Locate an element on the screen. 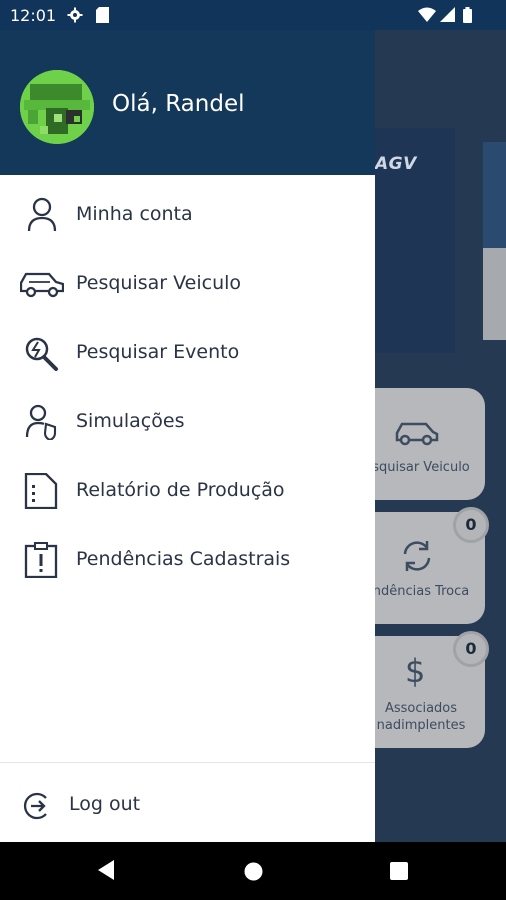 The width and height of the screenshot is (506, 900). menu-item-minha-conta: Minha conta is located at coordinates (187, 215).